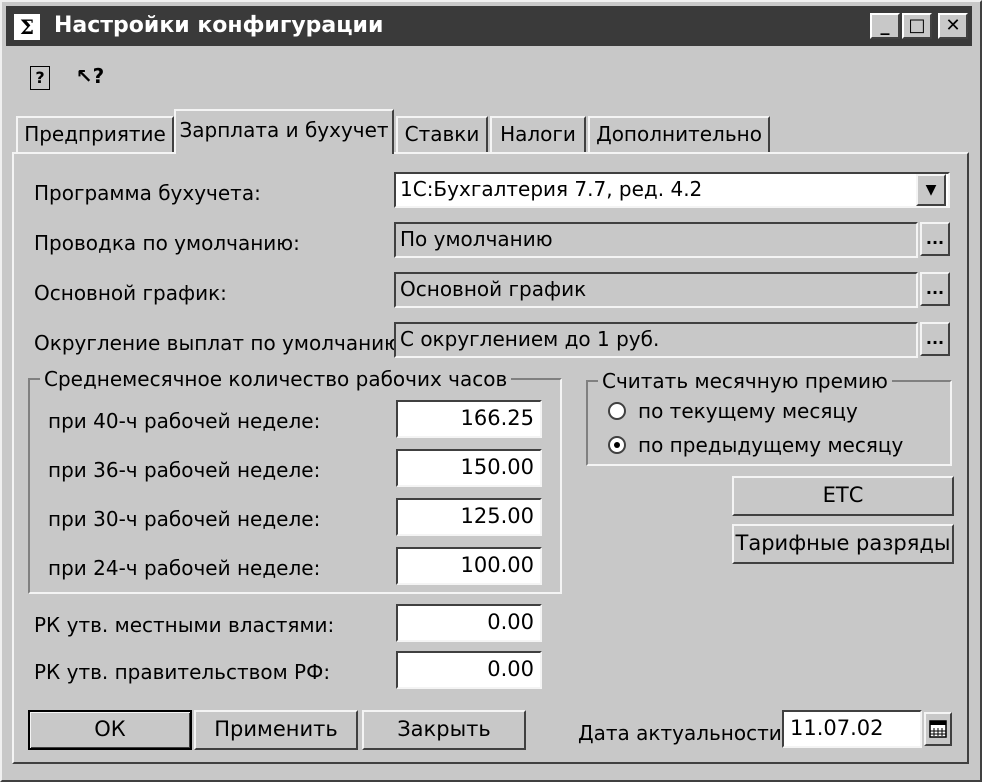  I want to click on hours-24-input: 100.00, so click(469, 566).